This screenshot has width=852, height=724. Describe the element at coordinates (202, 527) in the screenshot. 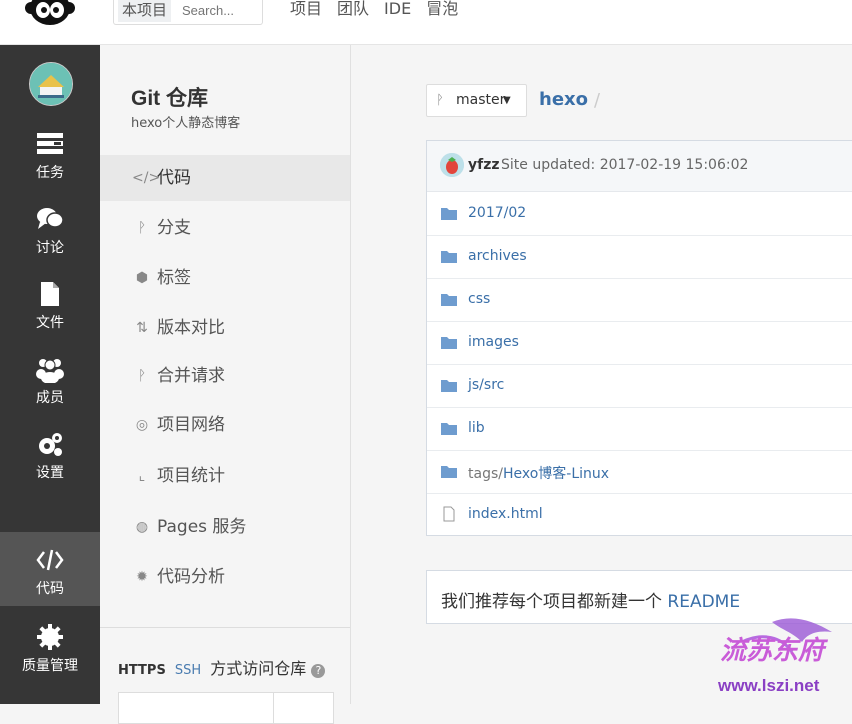

I see `subnav-label: Pages 服务` at that location.